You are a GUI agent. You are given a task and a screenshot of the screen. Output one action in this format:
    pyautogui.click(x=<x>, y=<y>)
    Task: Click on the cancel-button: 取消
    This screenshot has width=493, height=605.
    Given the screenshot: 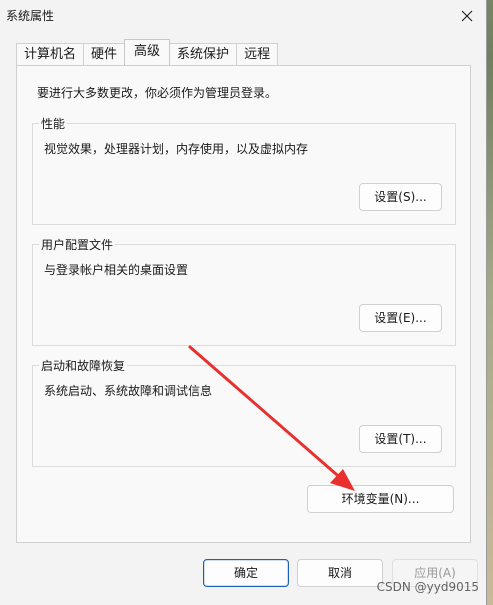 What is the action you would take?
    pyautogui.click(x=340, y=573)
    